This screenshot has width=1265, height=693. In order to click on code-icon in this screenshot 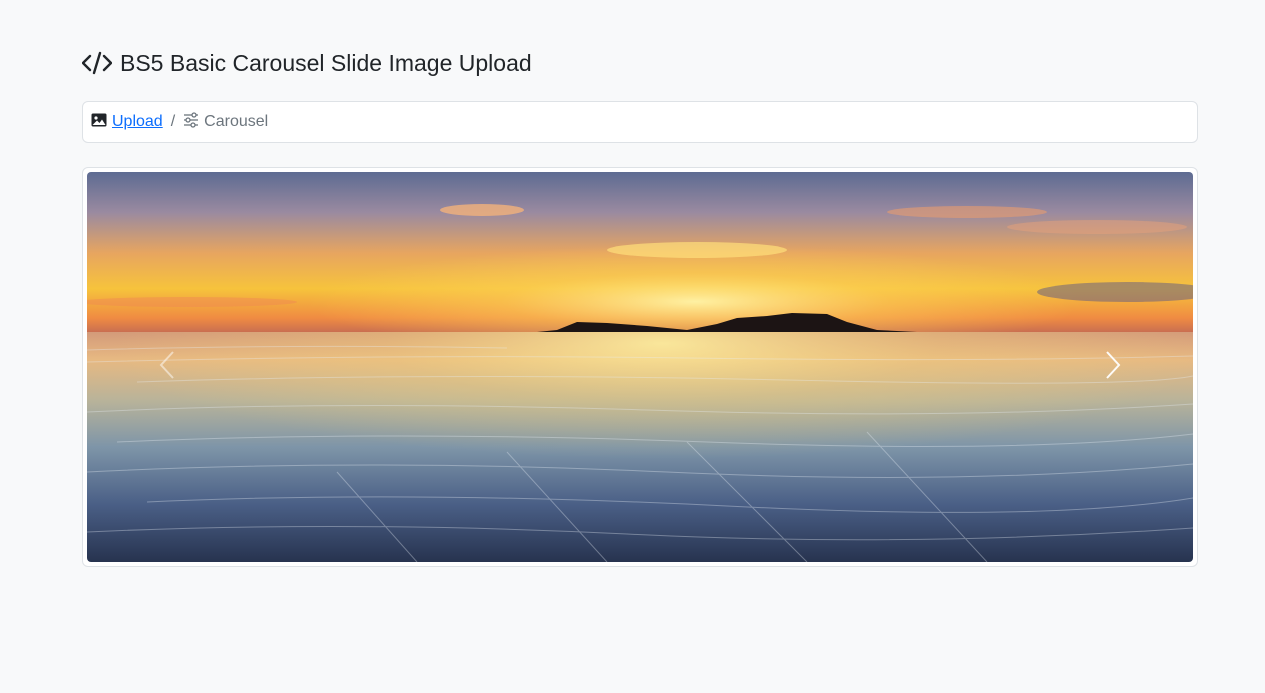, I will do `click(97, 63)`.